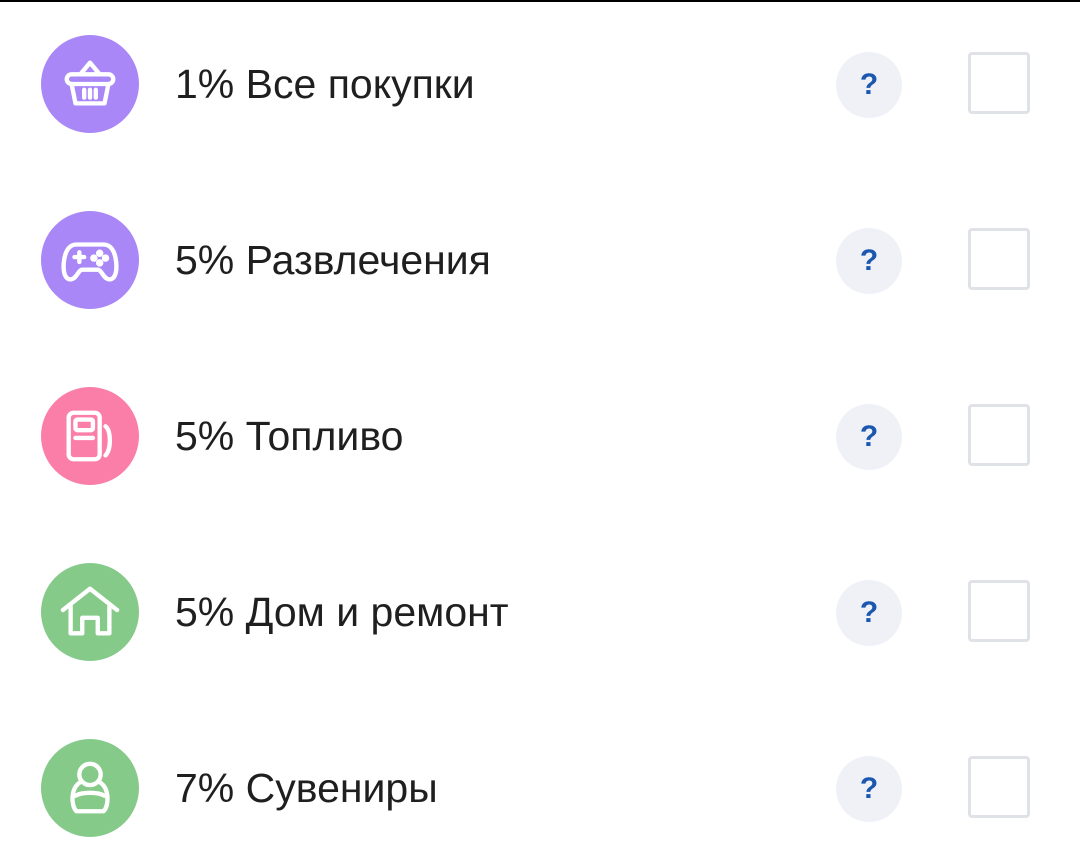 The image size is (1080, 859). Describe the element at coordinates (289, 436) in the screenshot. I see `category-label: 5% Топливо` at that location.